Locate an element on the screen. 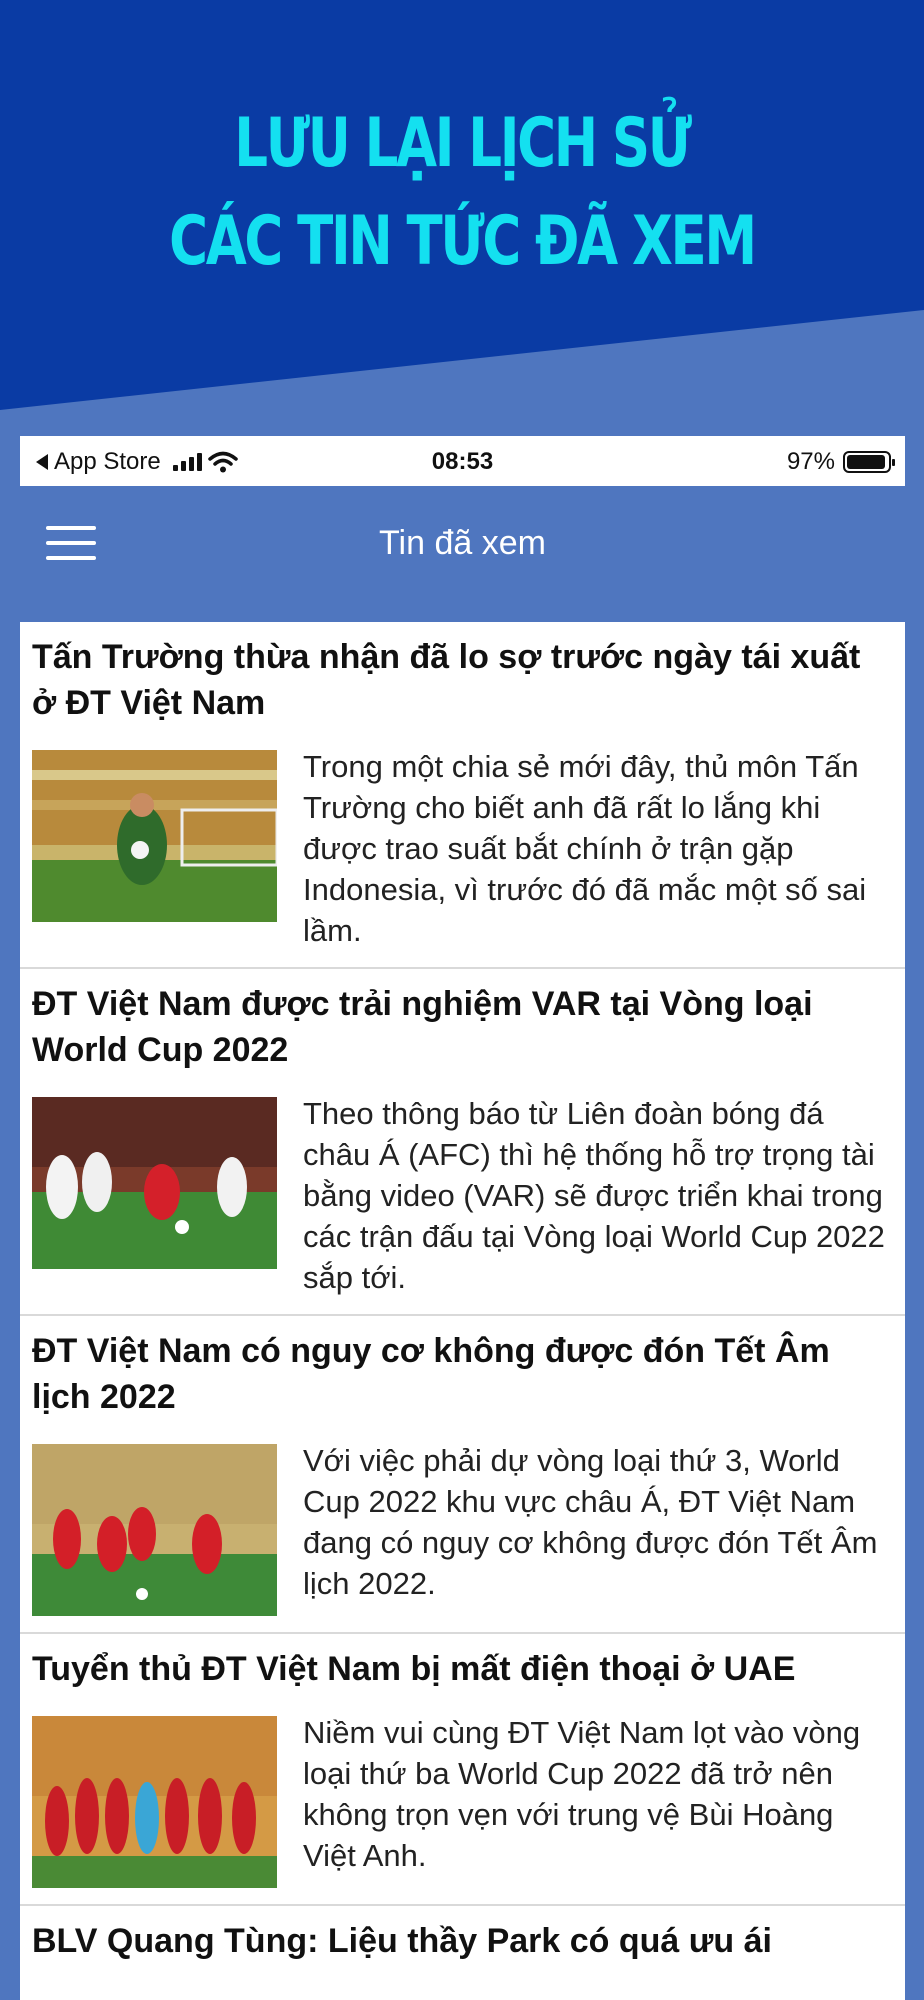 The height and width of the screenshot is (2000, 924). page-title: Tin đã xem is located at coordinates (462, 543).